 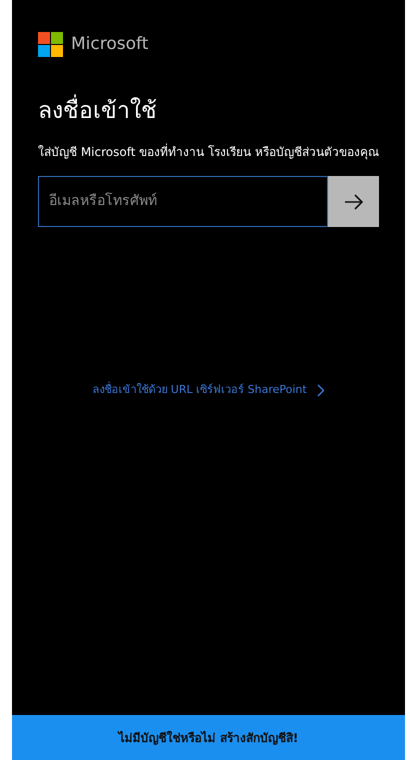 What do you see at coordinates (208, 111) in the screenshot?
I see `page-title: ลงชื่อเข้าใช้` at bounding box center [208, 111].